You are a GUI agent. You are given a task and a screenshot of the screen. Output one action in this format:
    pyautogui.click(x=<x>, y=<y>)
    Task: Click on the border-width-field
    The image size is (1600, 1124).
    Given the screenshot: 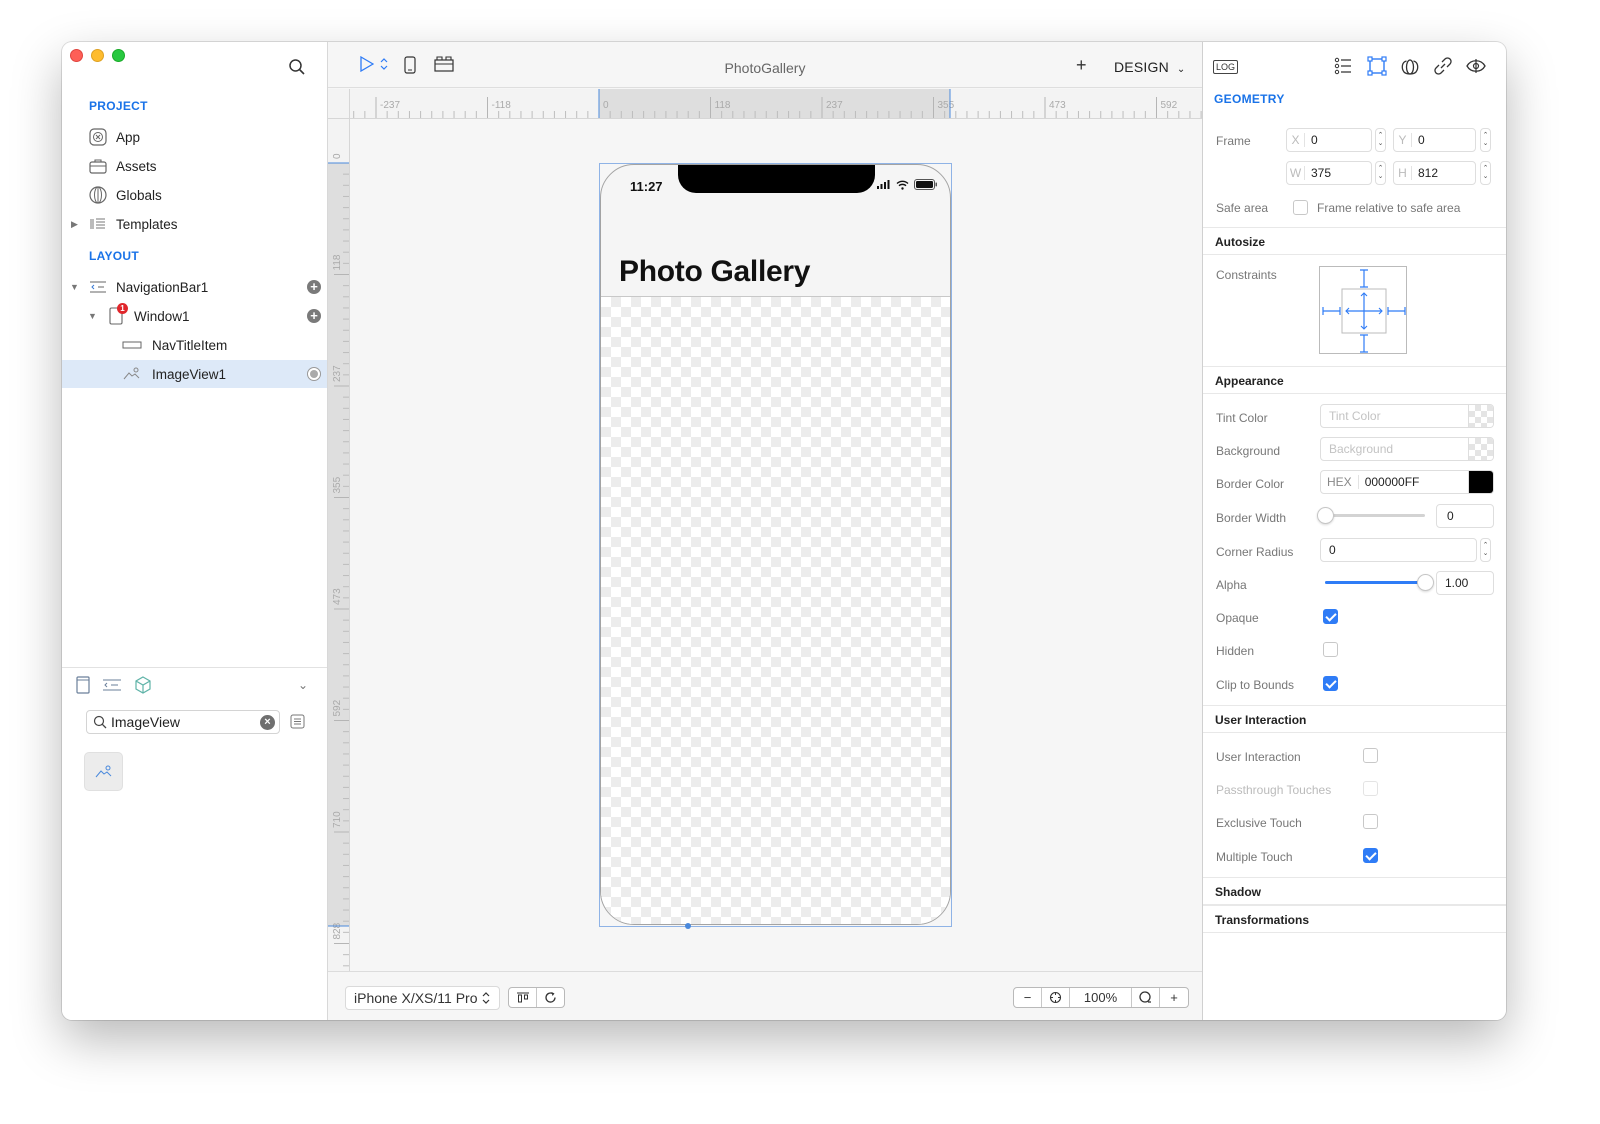 What is the action you would take?
    pyautogui.click(x=1466, y=516)
    